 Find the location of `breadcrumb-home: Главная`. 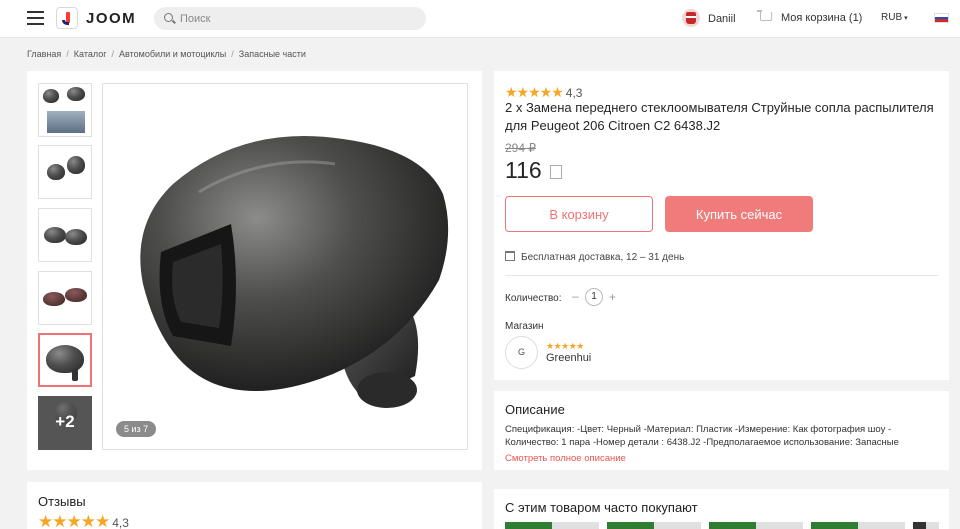

breadcrumb-home: Главная is located at coordinates (44, 54).